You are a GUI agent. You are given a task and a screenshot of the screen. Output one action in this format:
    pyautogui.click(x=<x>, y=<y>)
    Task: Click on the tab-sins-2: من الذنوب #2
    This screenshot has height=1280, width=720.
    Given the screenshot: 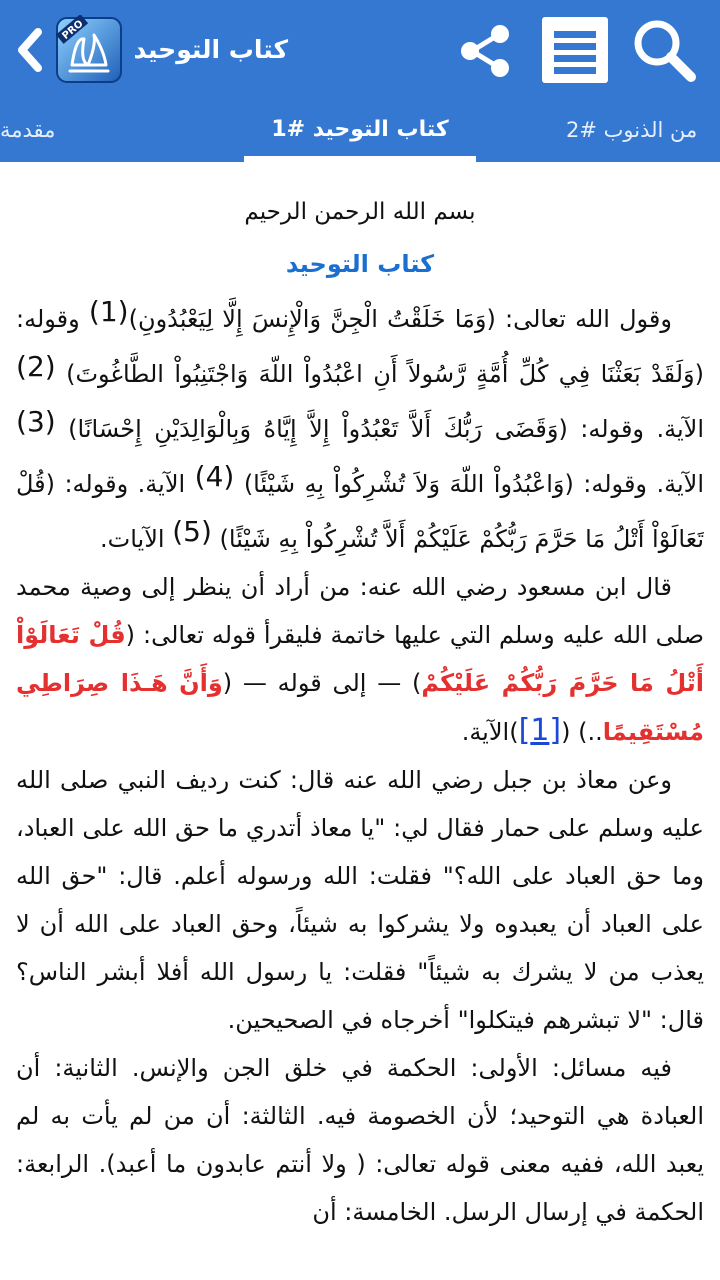 What is the action you would take?
    pyautogui.click(x=643, y=131)
    